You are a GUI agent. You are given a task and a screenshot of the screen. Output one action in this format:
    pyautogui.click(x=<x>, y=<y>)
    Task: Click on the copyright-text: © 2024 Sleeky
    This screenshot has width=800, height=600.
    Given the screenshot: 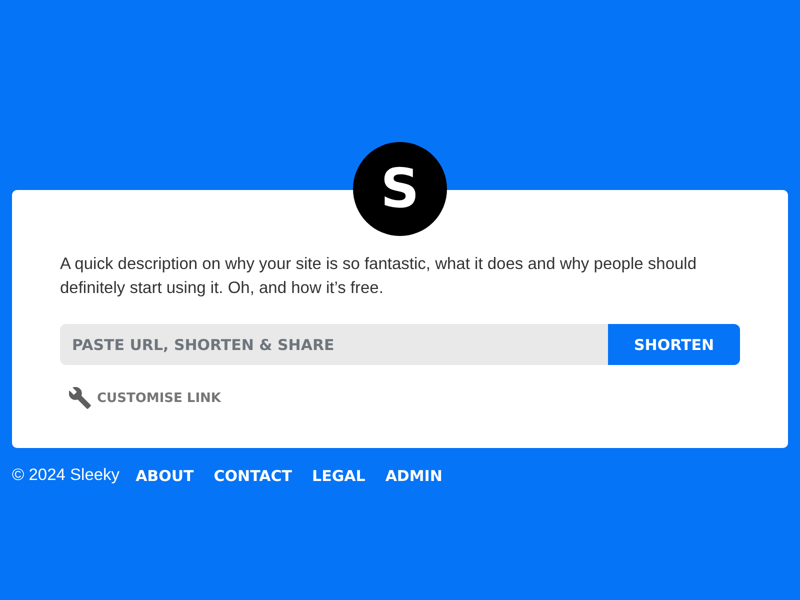 What is the action you would take?
    pyautogui.click(x=66, y=475)
    